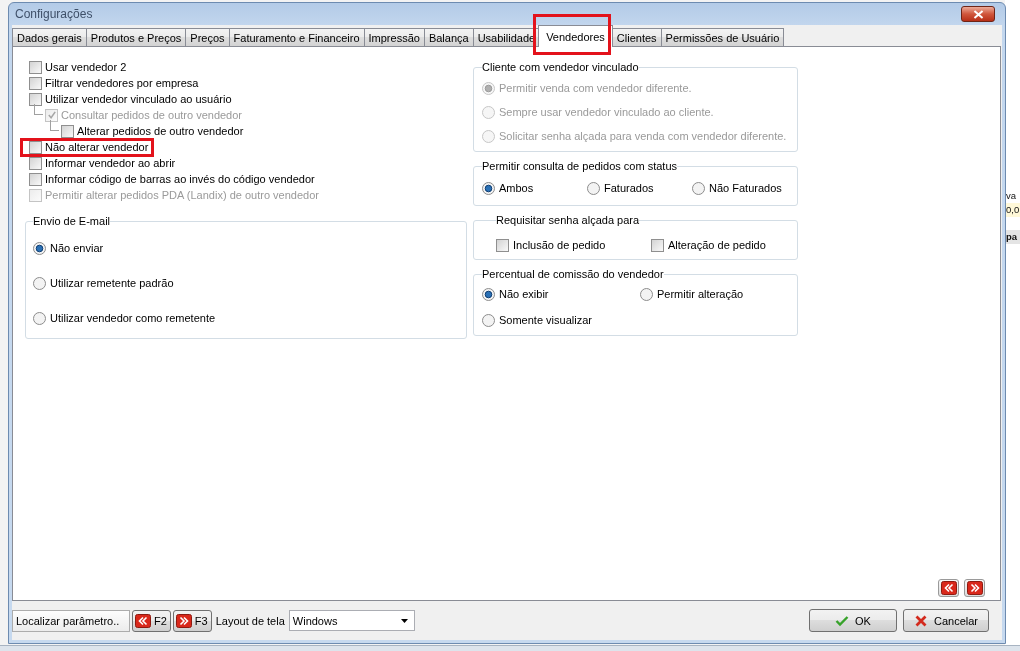 Image resolution: width=1020 pixels, height=651 pixels. I want to click on option-label: Não Faturados, so click(745, 188).